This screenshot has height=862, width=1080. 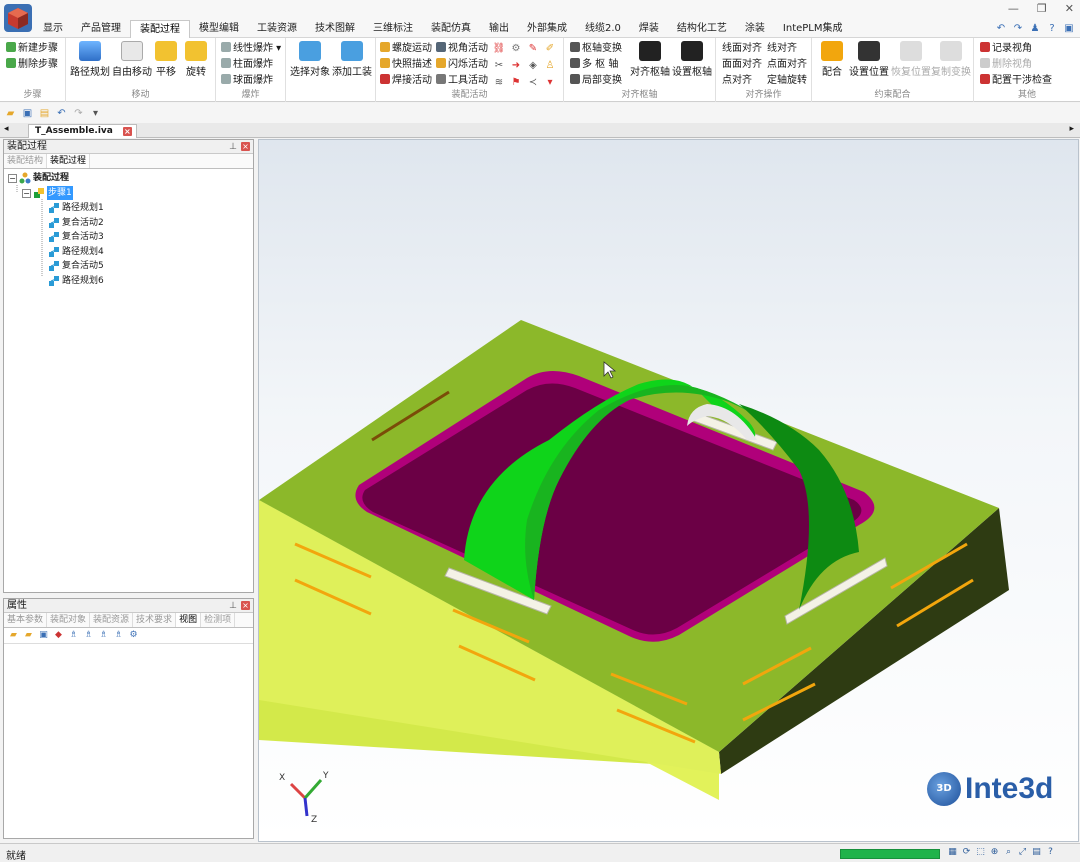 What do you see at coordinates (1006, 49) in the screenshot?
I see `record-view-button: 记录视角` at bounding box center [1006, 49].